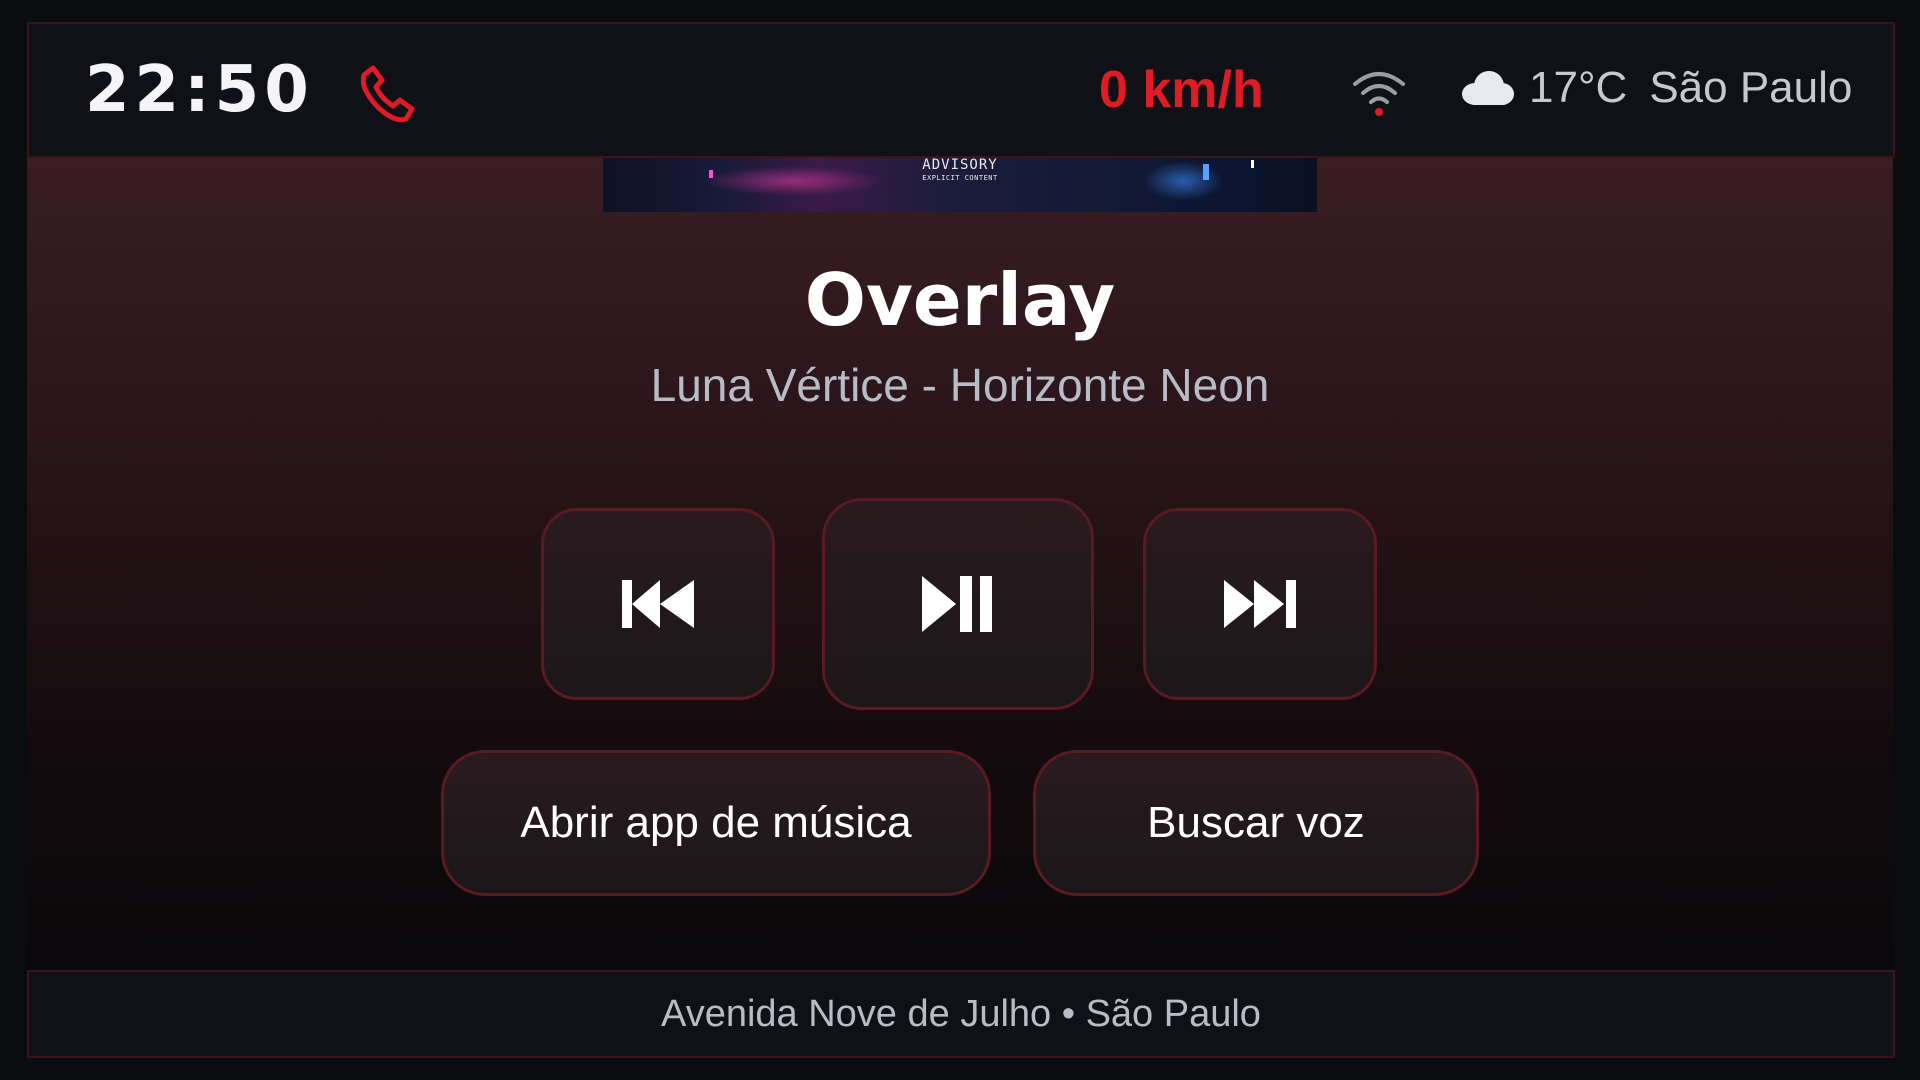 The height and width of the screenshot is (1080, 1920). I want to click on location-text: Avenida Nove de Julho • São Paulo, so click(961, 1013).